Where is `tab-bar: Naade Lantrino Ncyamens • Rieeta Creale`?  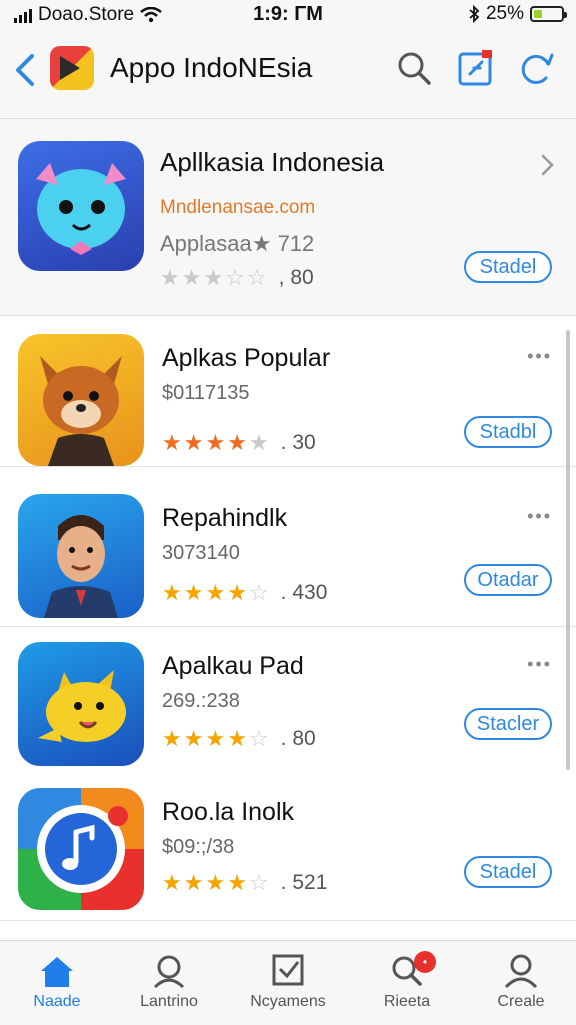
tab-bar: Naade Lantrino Ncyamens • Rieeta Creale is located at coordinates (288, 982).